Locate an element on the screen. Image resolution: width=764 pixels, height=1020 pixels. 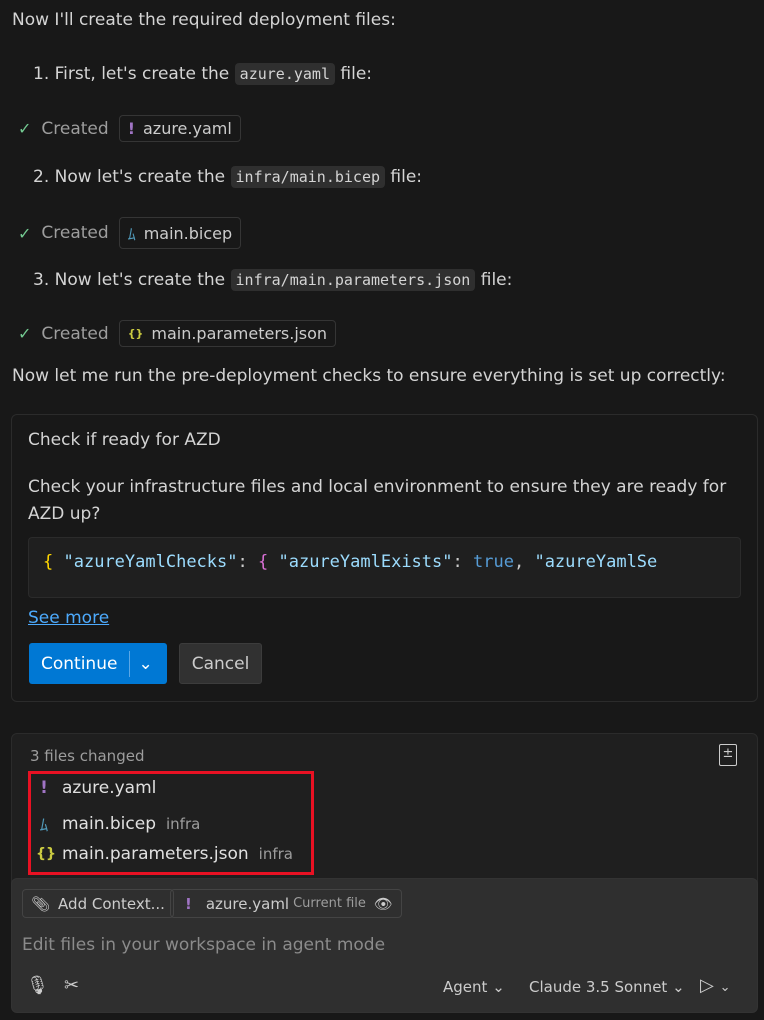
eye-icon: 👁︎ is located at coordinates (383, 904).